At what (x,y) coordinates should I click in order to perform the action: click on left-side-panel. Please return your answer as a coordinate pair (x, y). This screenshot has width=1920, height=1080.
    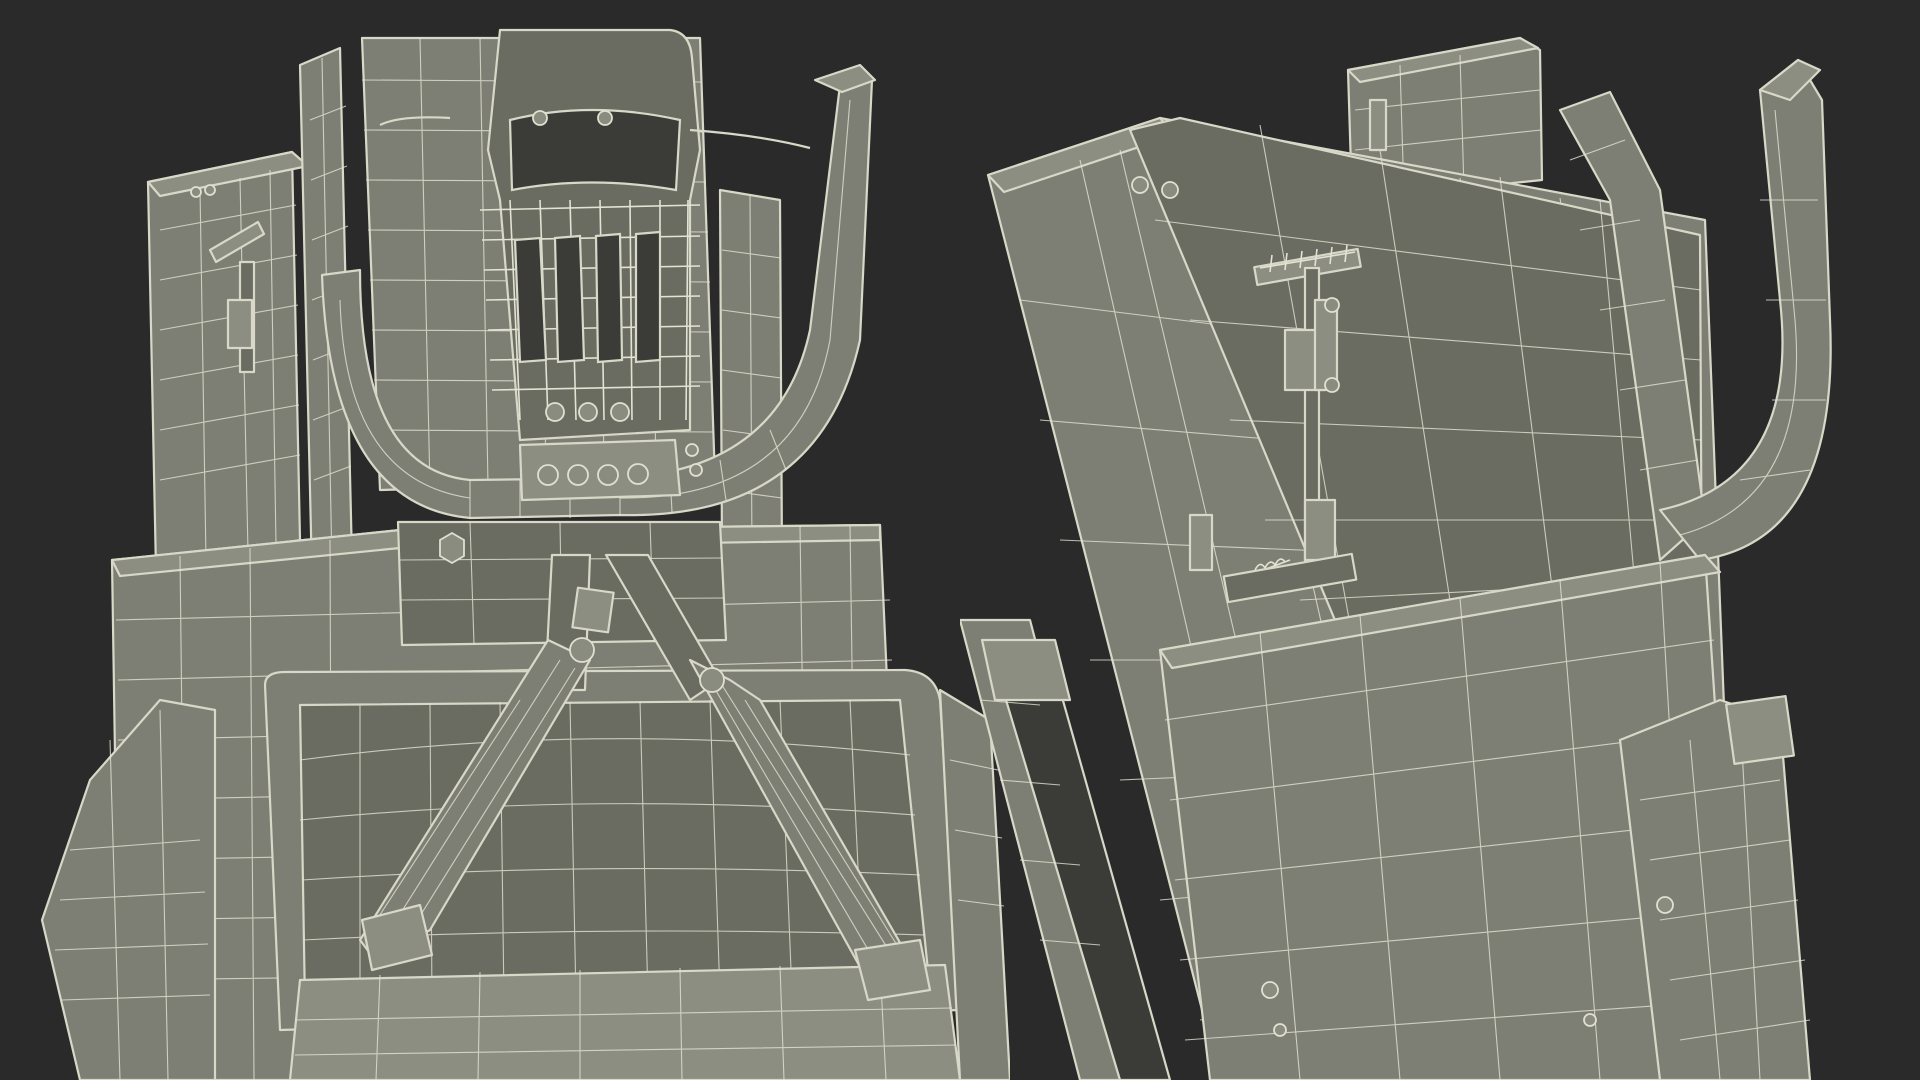
    Looking at the image, I should click on (228, 361).